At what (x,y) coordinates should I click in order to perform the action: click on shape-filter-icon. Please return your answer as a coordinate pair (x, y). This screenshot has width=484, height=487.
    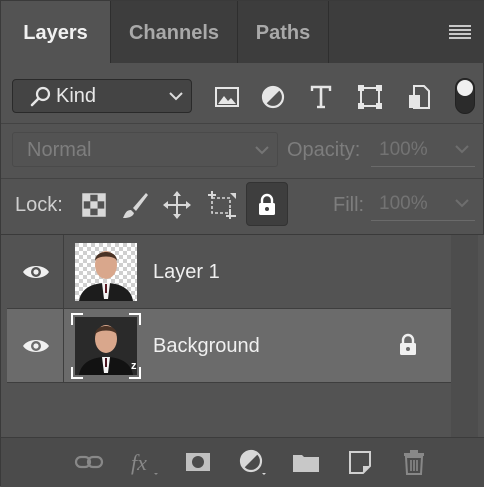
    Looking at the image, I should click on (370, 97).